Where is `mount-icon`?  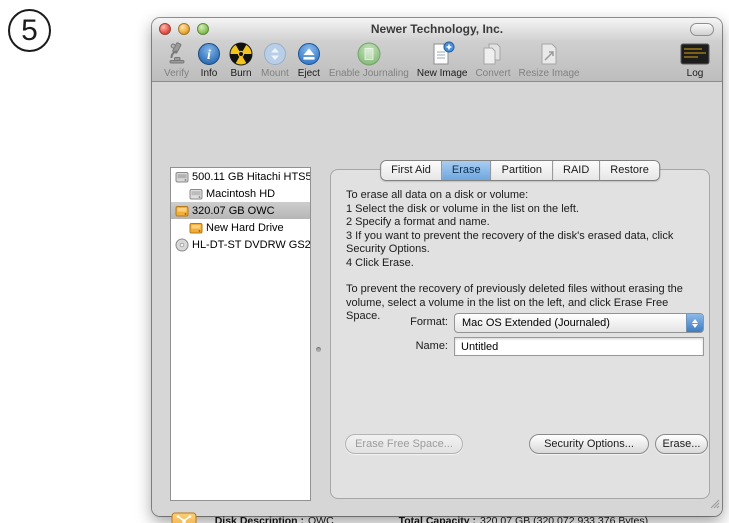 mount-icon is located at coordinates (275, 54).